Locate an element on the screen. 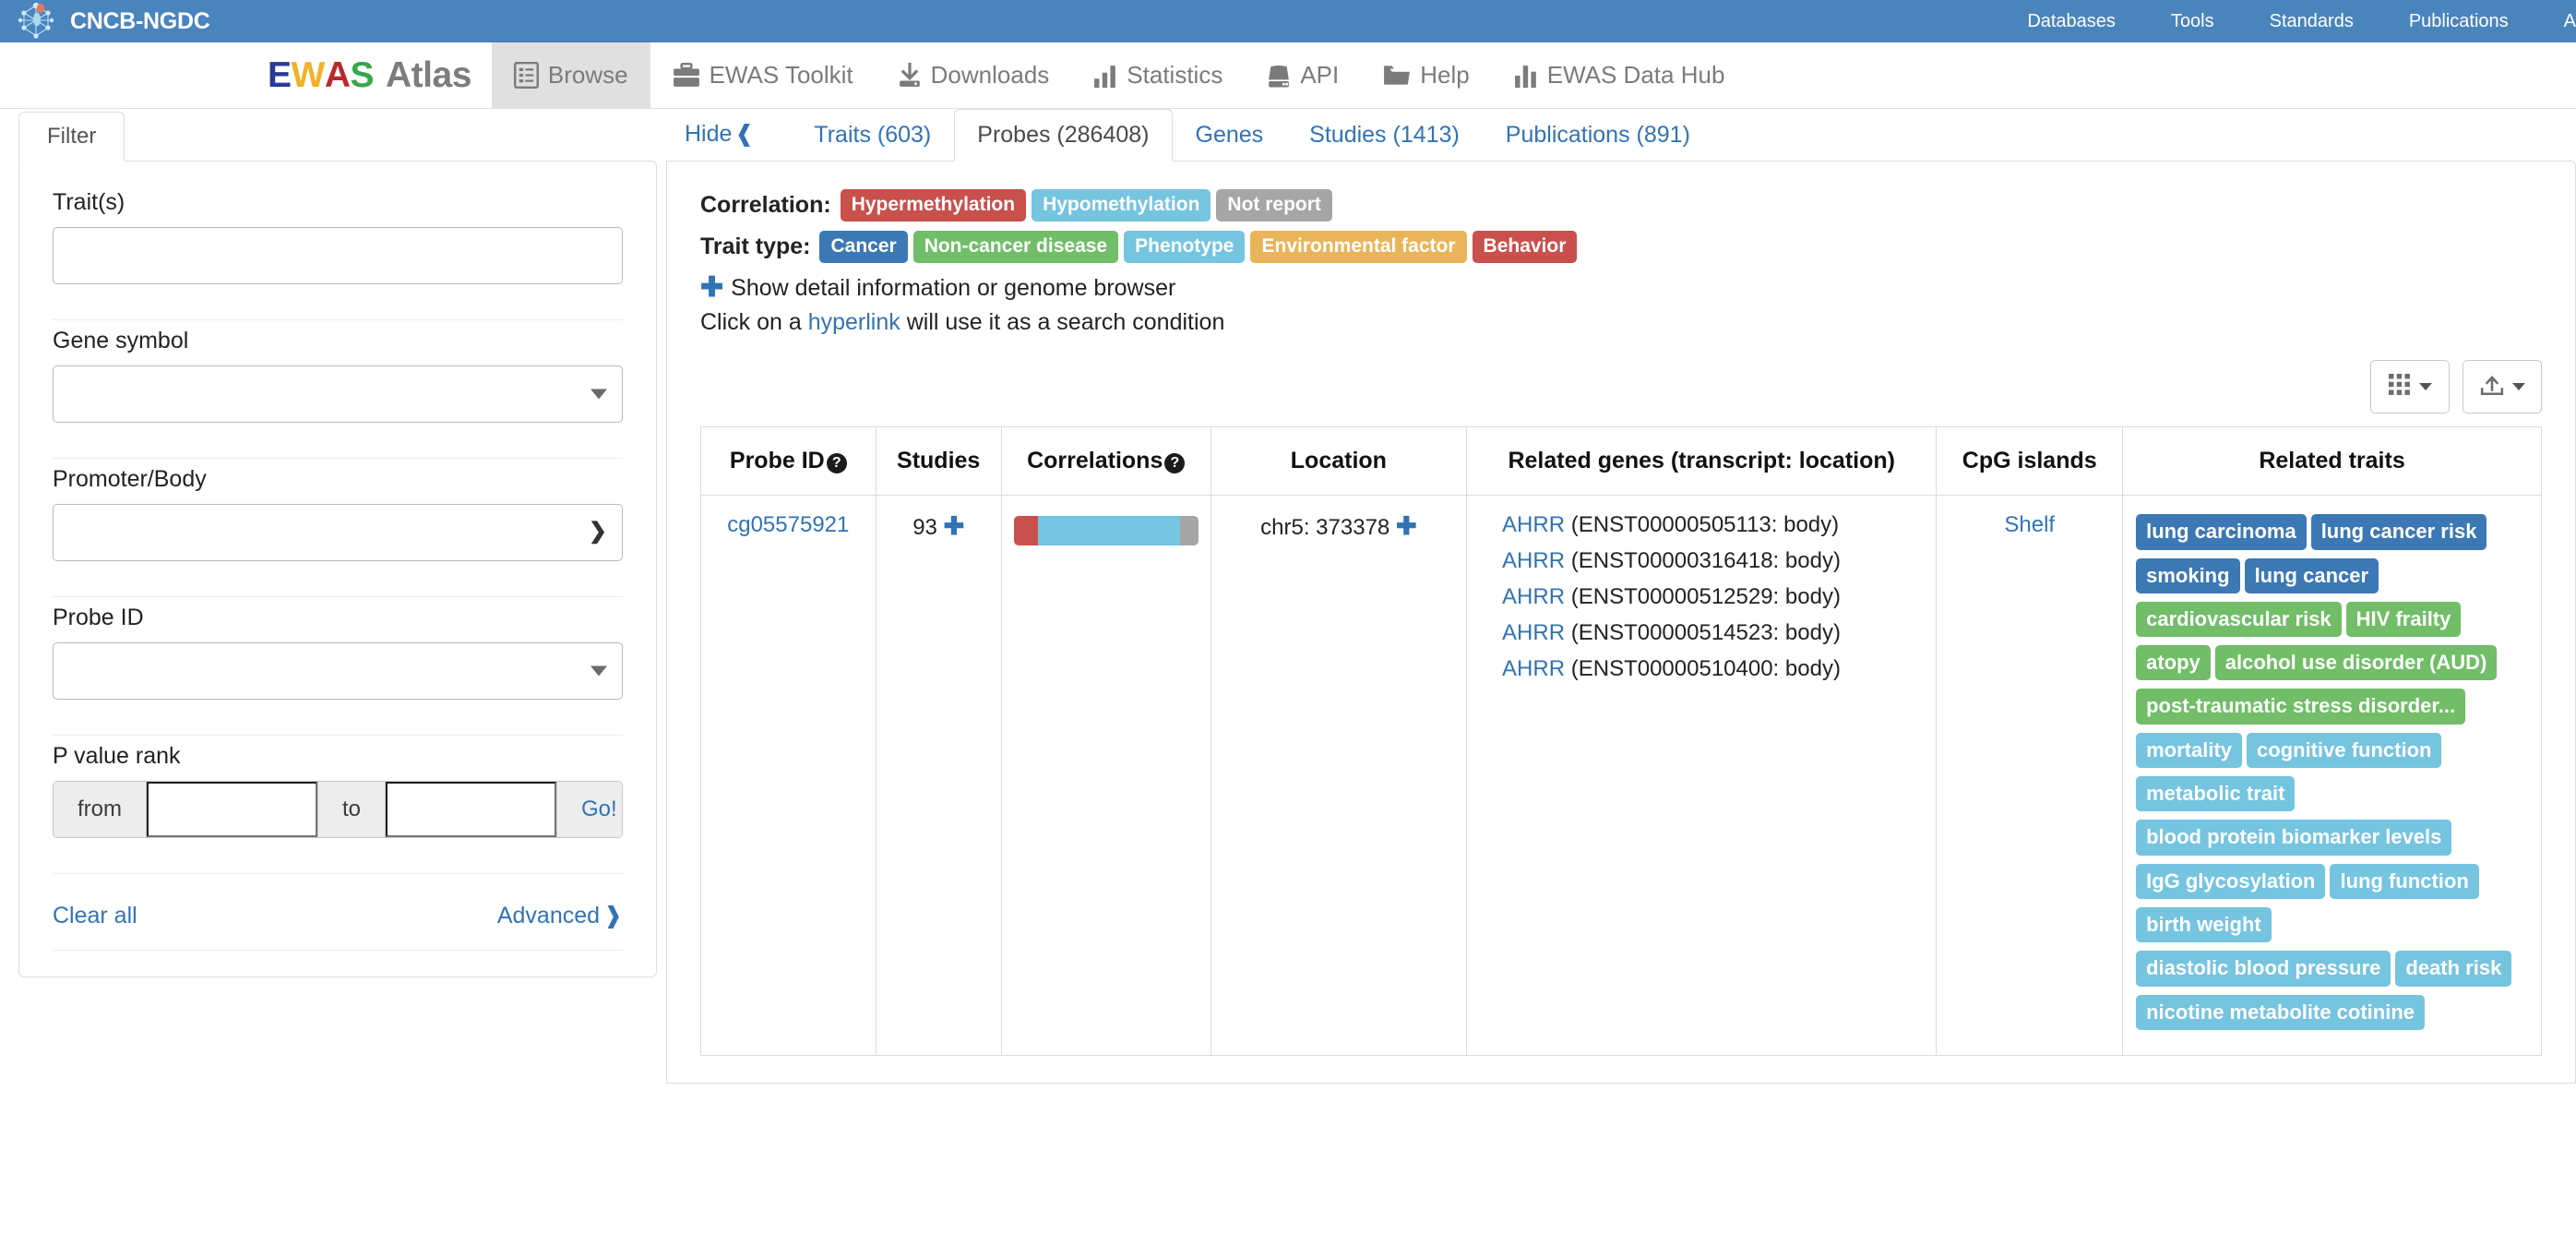 The image size is (2576, 1246). cncb-logo-icon is located at coordinates (36, 22).